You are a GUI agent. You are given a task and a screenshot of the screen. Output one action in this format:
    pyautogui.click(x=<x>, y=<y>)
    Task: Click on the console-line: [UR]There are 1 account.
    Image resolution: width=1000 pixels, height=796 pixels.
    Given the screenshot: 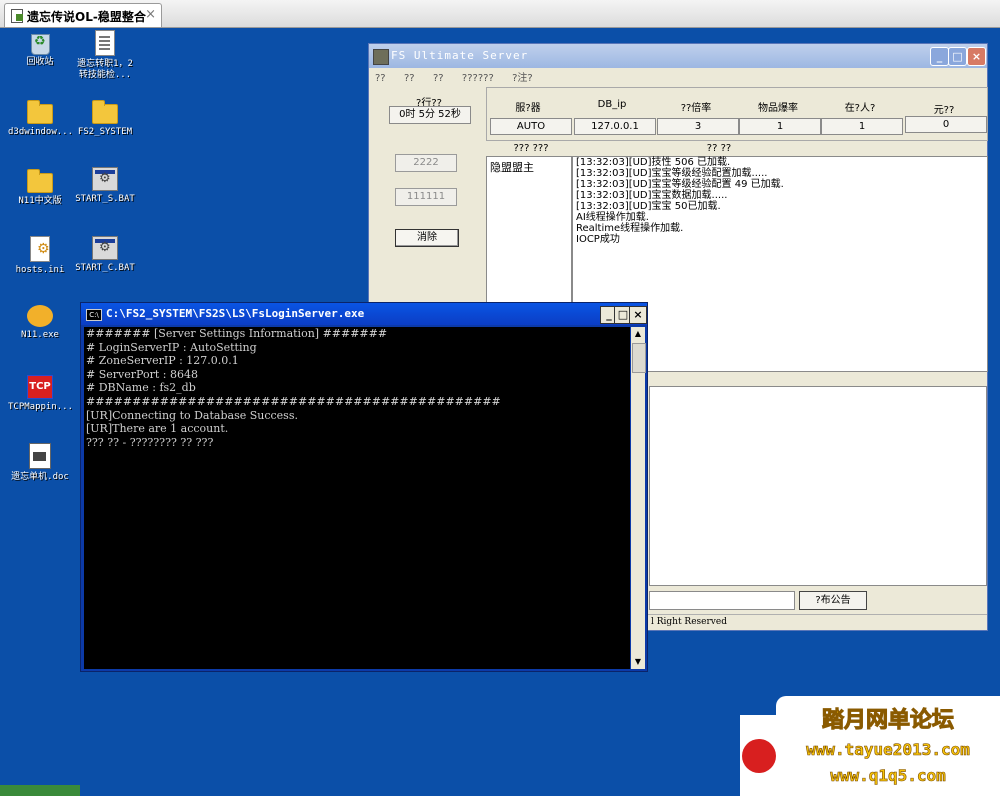 What is the action you would take?
    pyautogui.click(x=157, y=429)
    